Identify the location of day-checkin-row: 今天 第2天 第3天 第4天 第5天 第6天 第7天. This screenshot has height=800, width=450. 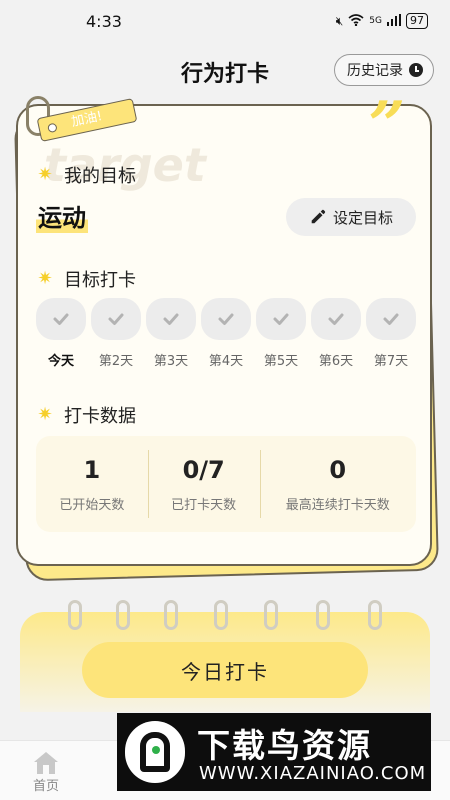
(226, 333).